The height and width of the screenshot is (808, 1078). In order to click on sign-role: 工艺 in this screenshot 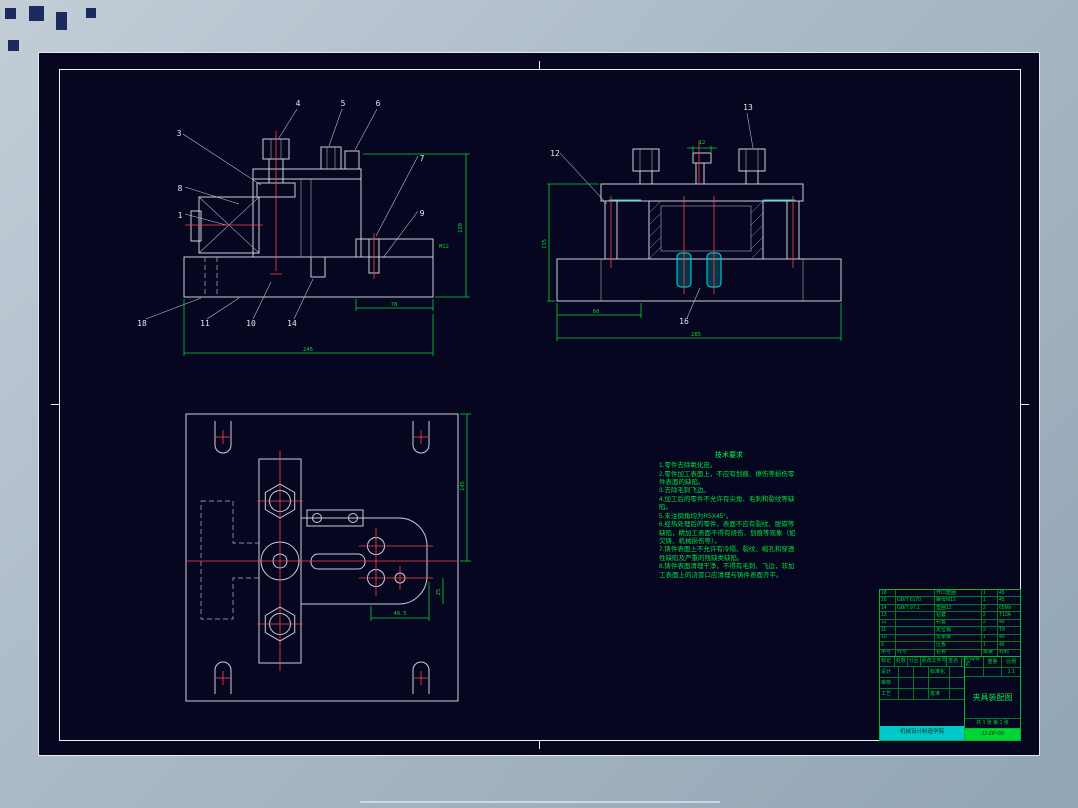, I will do `click(889, 694)`.